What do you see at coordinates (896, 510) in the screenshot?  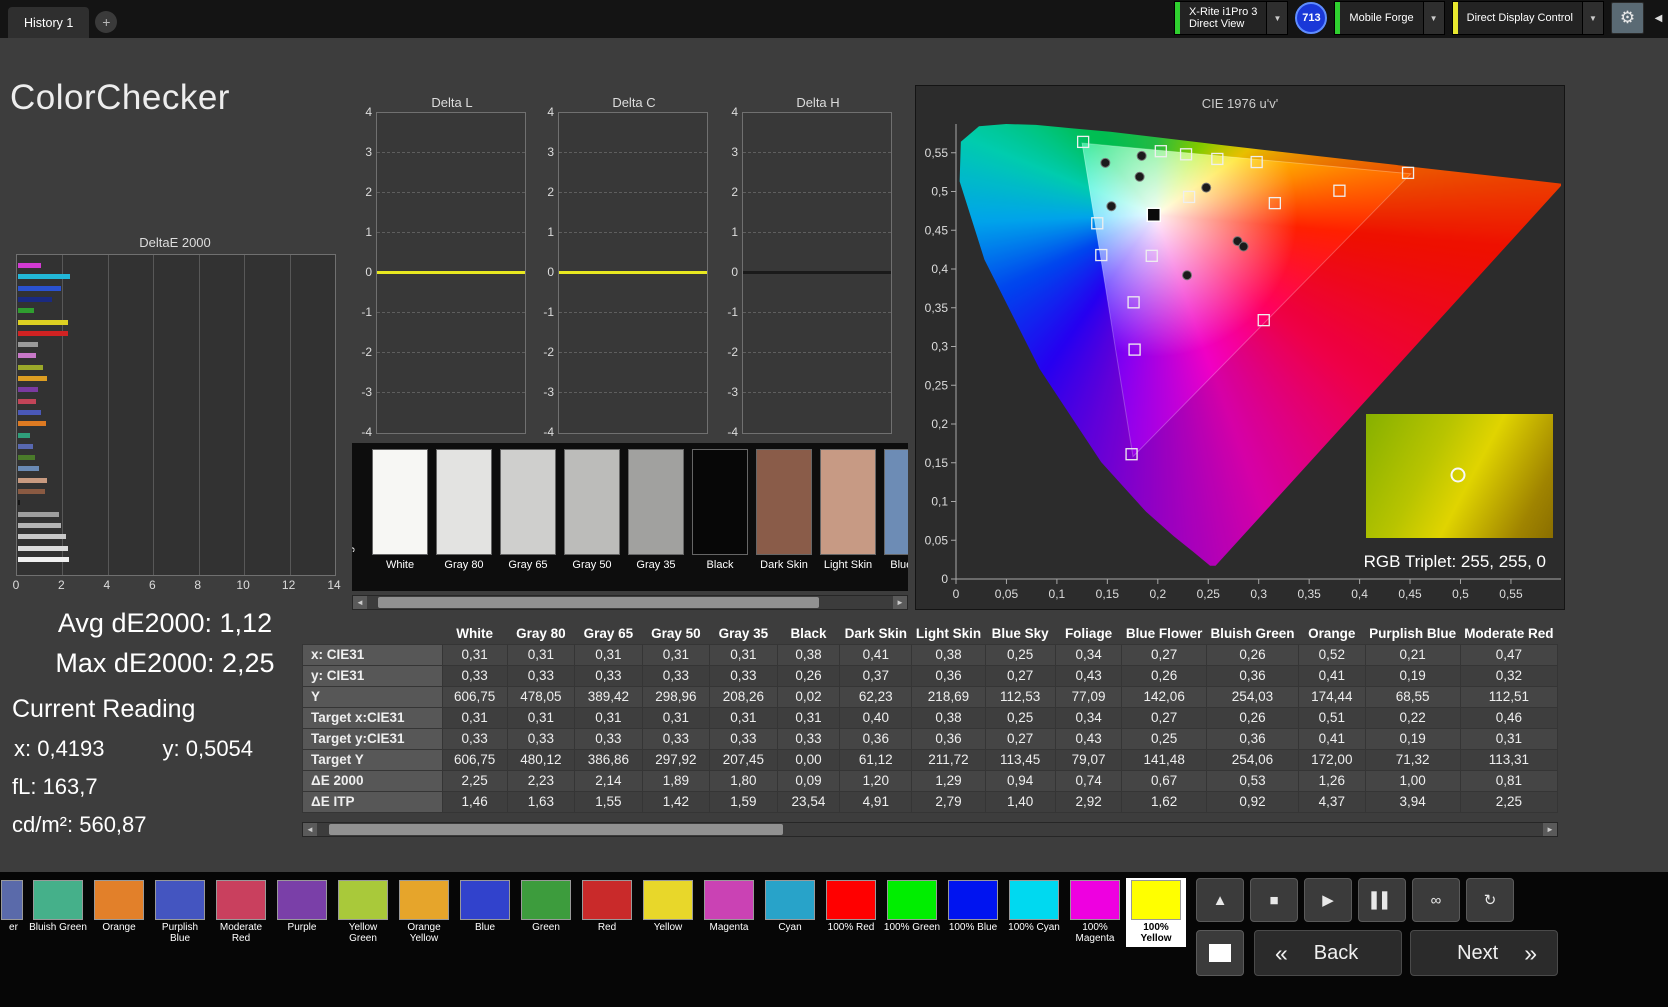 I see `swatch-blue-sky: Blue Sky` at bounding box center [896, 510].